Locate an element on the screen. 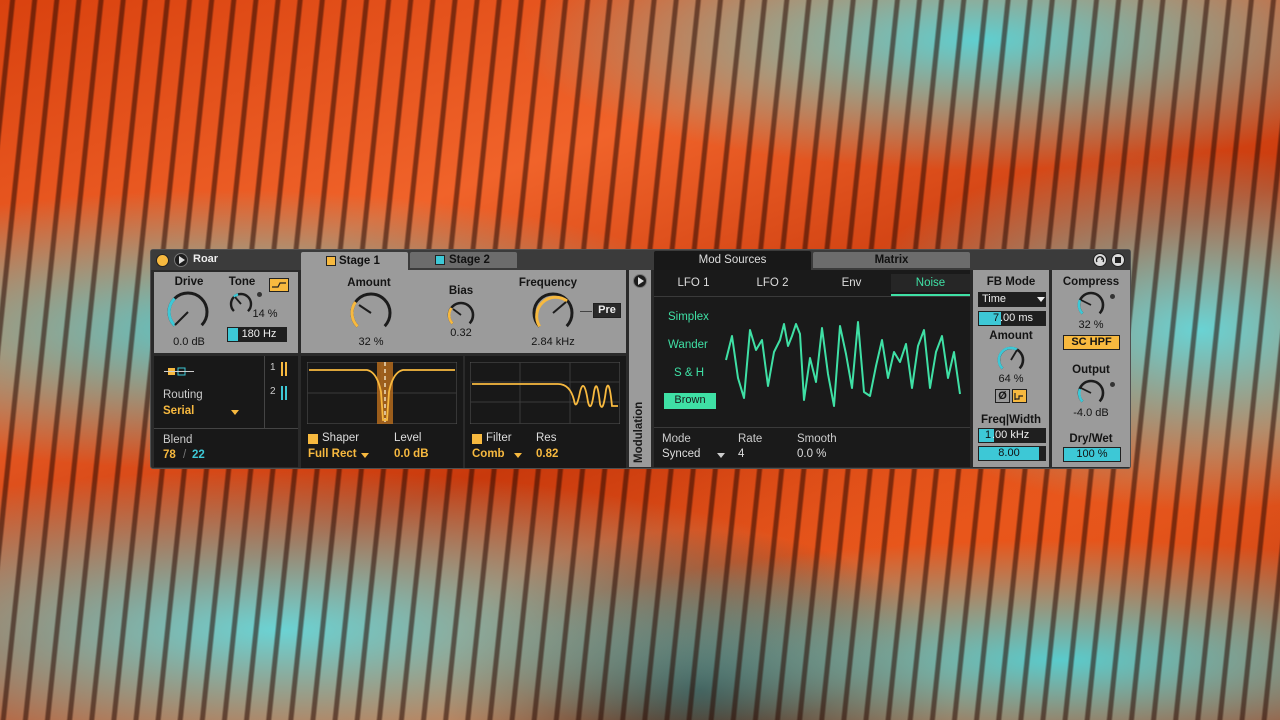  compress-mod-indicator-icon is located at coordinates (1112, 296).